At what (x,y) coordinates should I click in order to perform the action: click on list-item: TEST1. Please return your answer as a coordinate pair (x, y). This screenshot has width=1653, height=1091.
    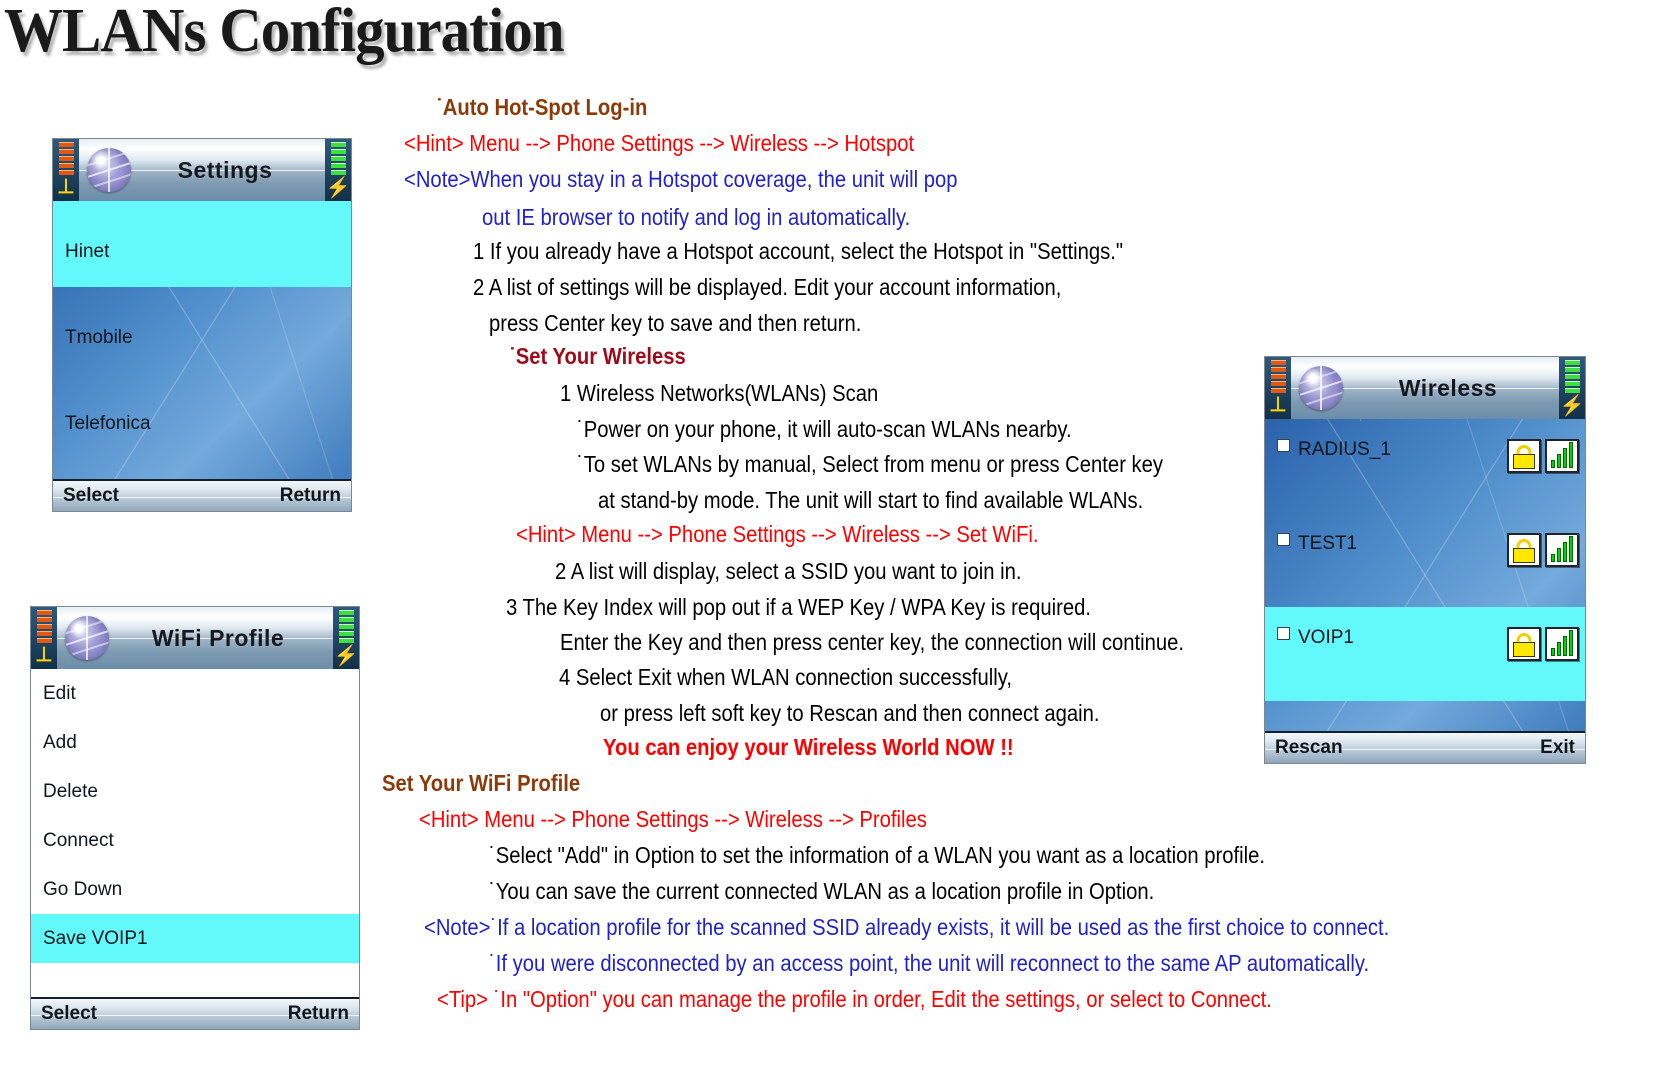
    Looking at the image, I should click on (1425, 560).